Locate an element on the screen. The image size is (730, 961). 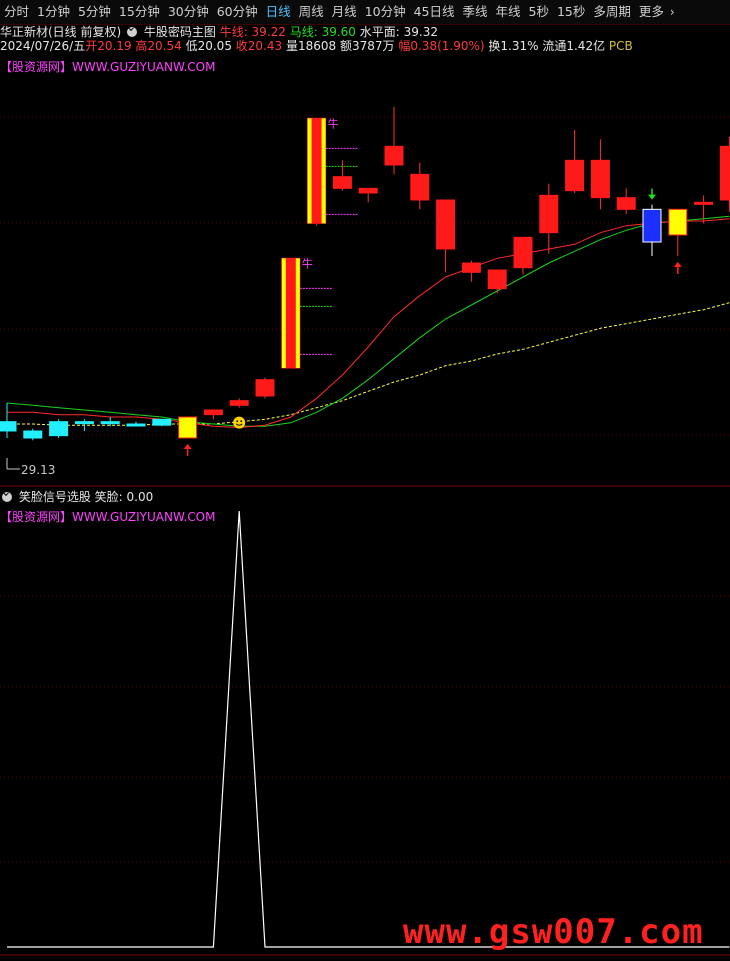
low-marker-label: 29.13 is located at coordinates (38, 470).